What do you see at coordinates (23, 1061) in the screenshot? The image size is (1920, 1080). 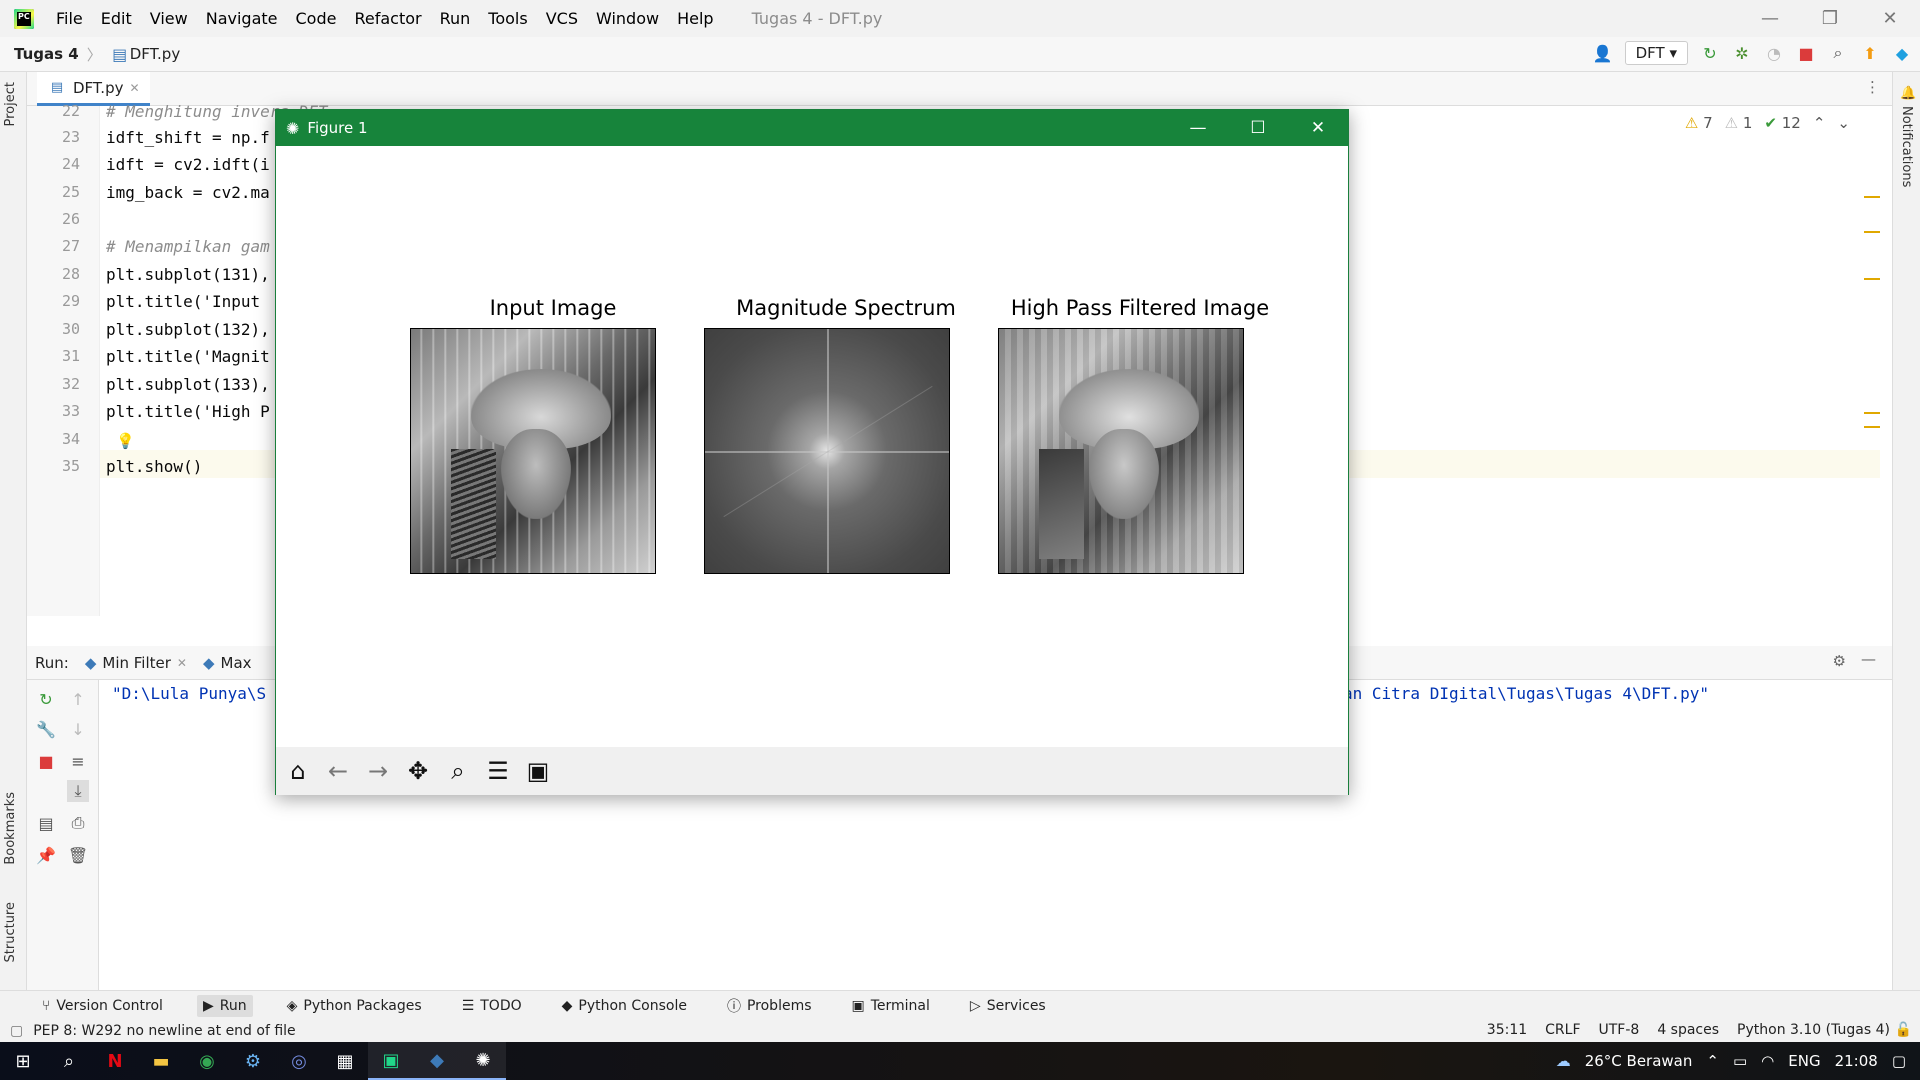 I see `windows-start-icon: ⊞` at bounding box center [23, 1061].